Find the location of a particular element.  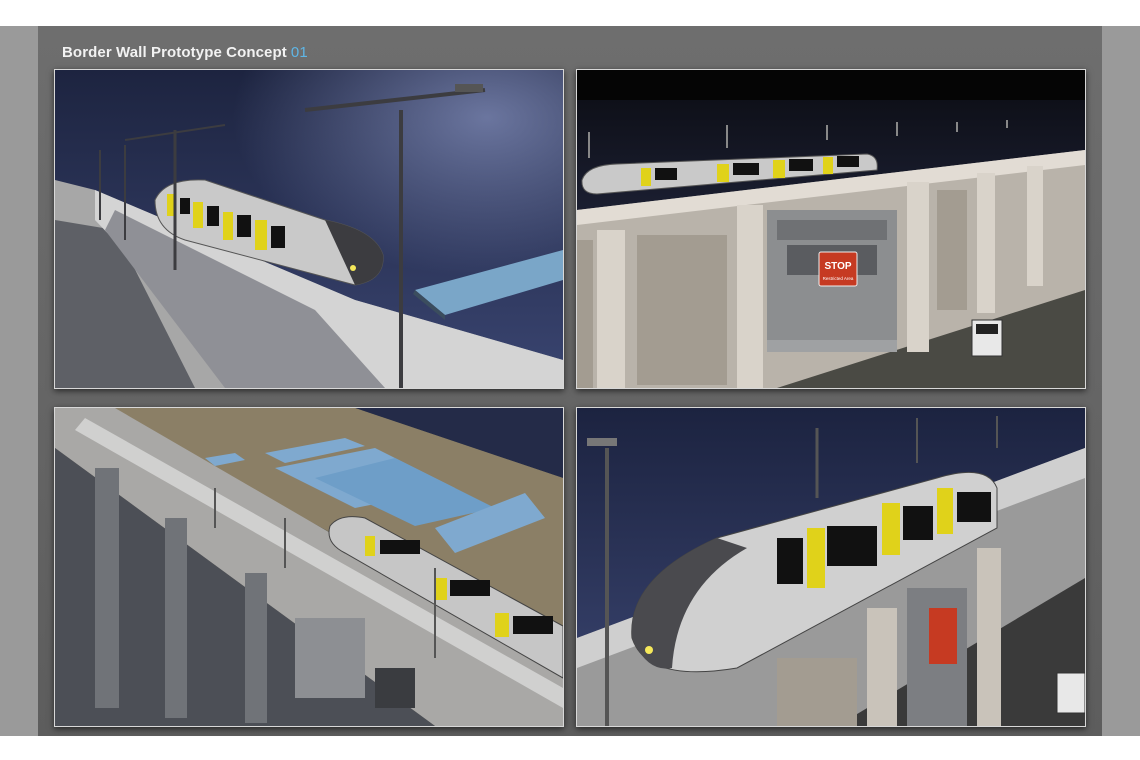

title-text: Border Wall Prototype Concept is located at coordinates (174, 52).